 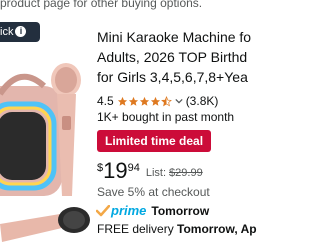 I want to click on speaker-grille, so click(x=23, y=146).